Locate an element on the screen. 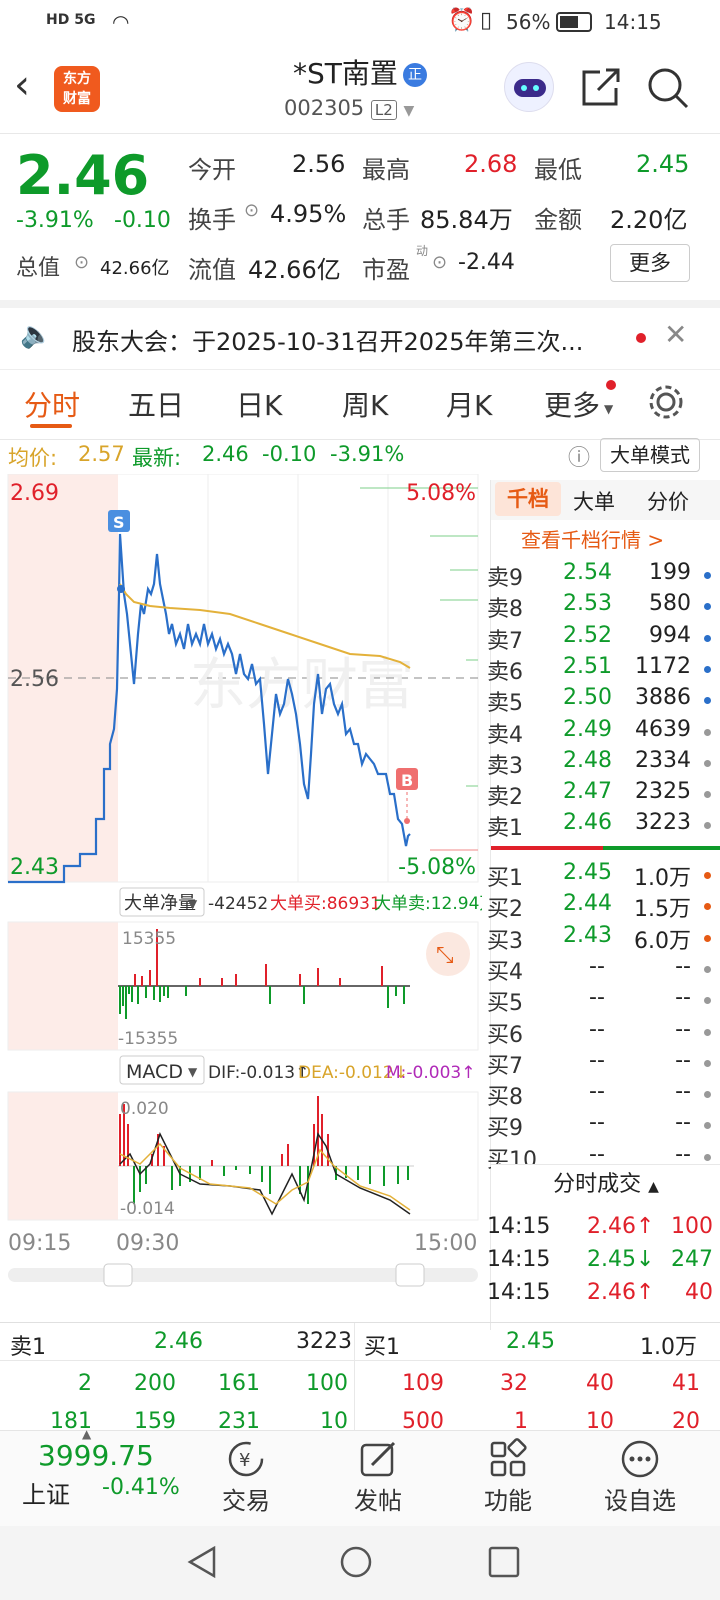 This screenshot has height=1600, width=720. bid-row: 买1 2.45 1.0万 is located at coordinates (603, 876).